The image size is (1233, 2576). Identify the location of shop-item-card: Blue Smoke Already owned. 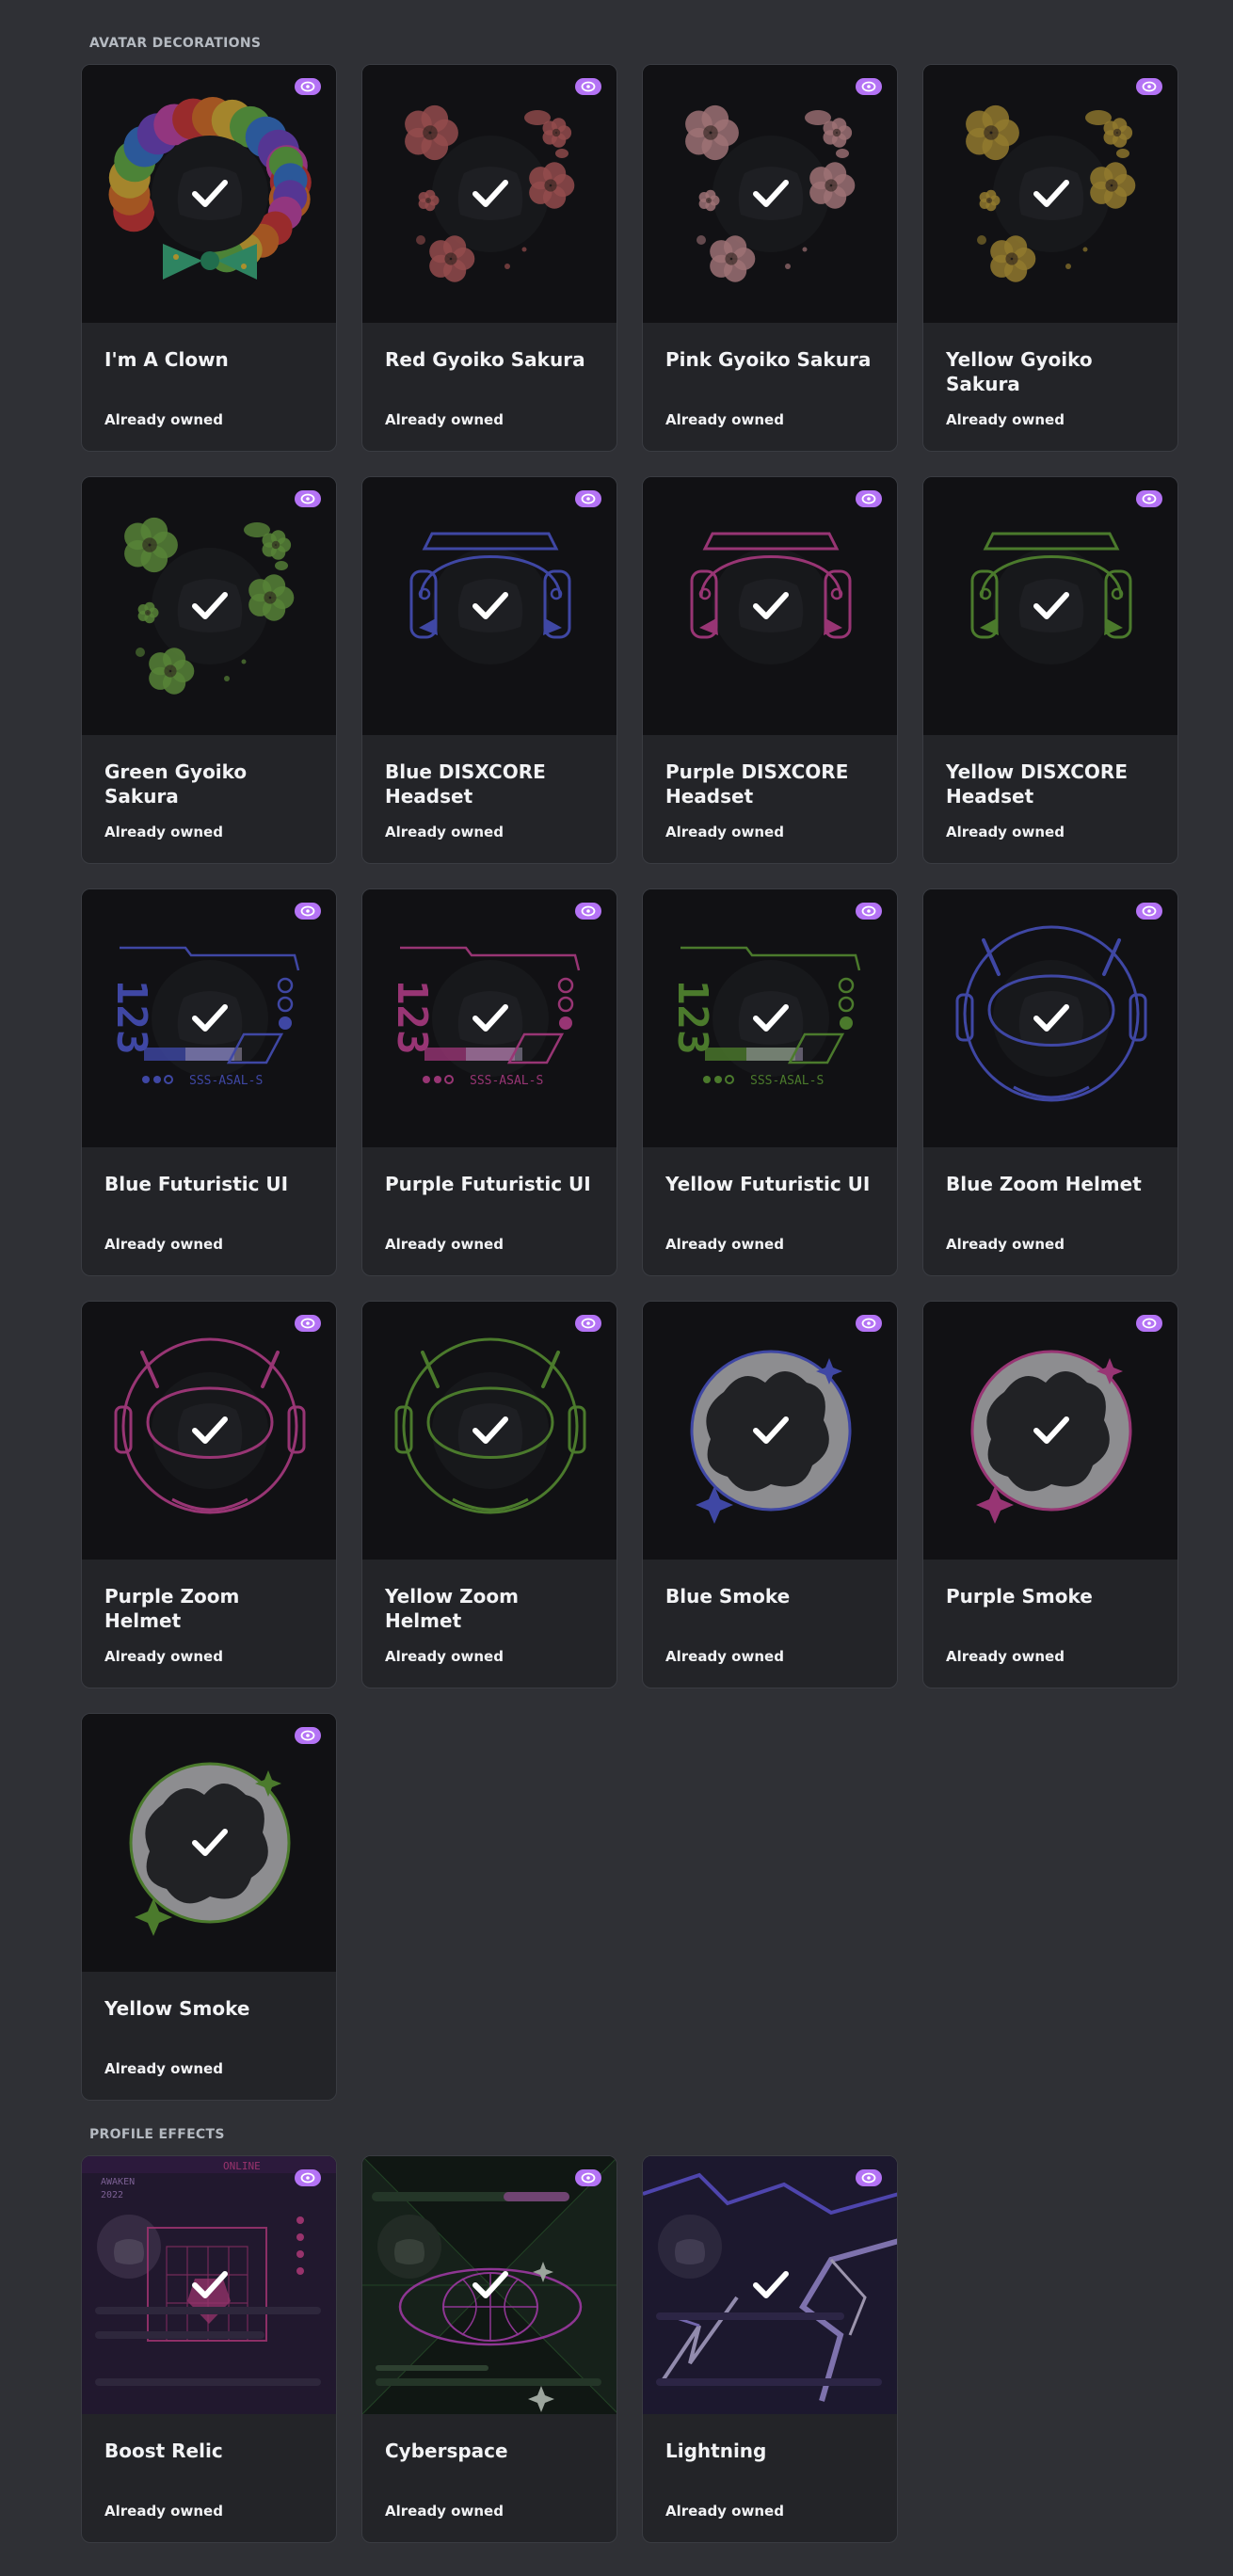
(770, 1494).